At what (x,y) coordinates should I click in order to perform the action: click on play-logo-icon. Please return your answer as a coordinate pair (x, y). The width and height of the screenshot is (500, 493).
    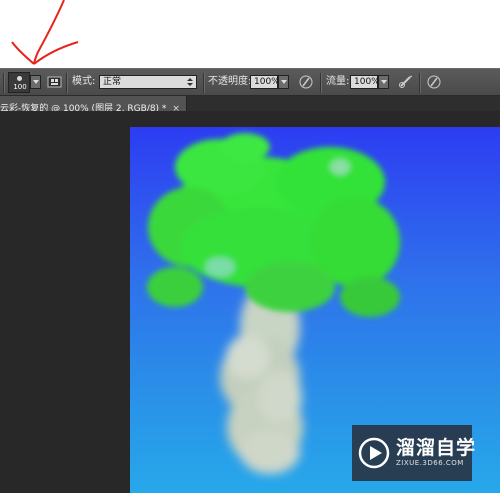
    Looking at the image, I should click on (374, 453).